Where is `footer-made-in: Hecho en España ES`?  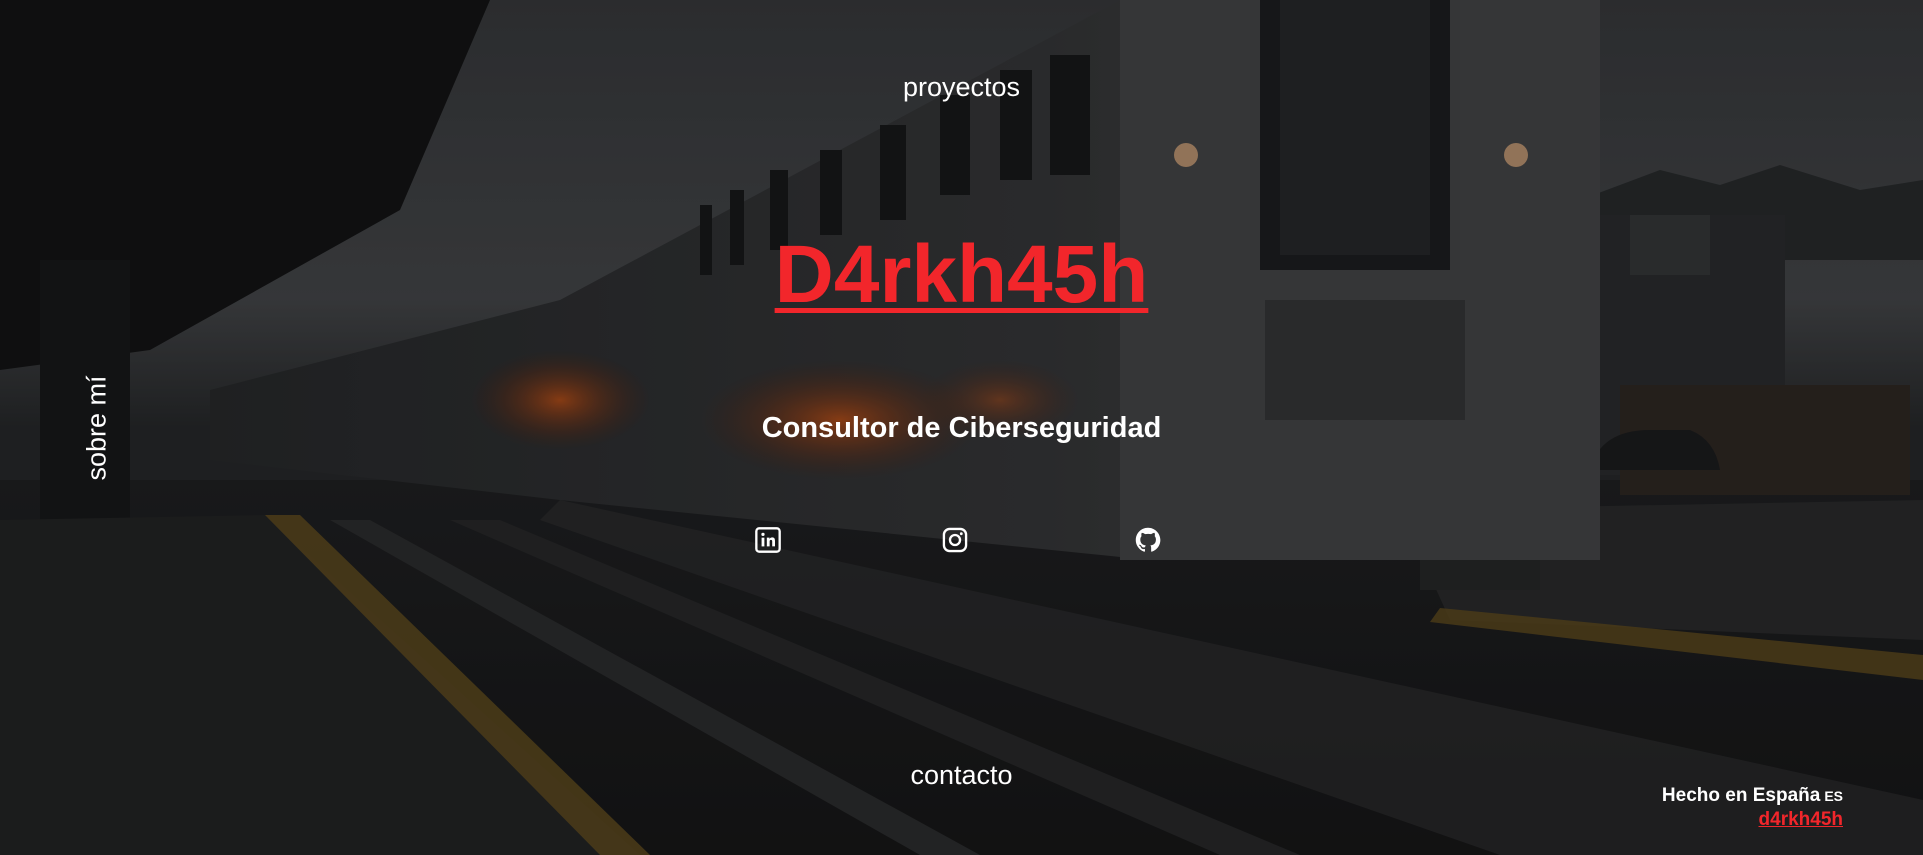
footer-made-in: Hecho en España ES is located at coordinates (1752, 796).